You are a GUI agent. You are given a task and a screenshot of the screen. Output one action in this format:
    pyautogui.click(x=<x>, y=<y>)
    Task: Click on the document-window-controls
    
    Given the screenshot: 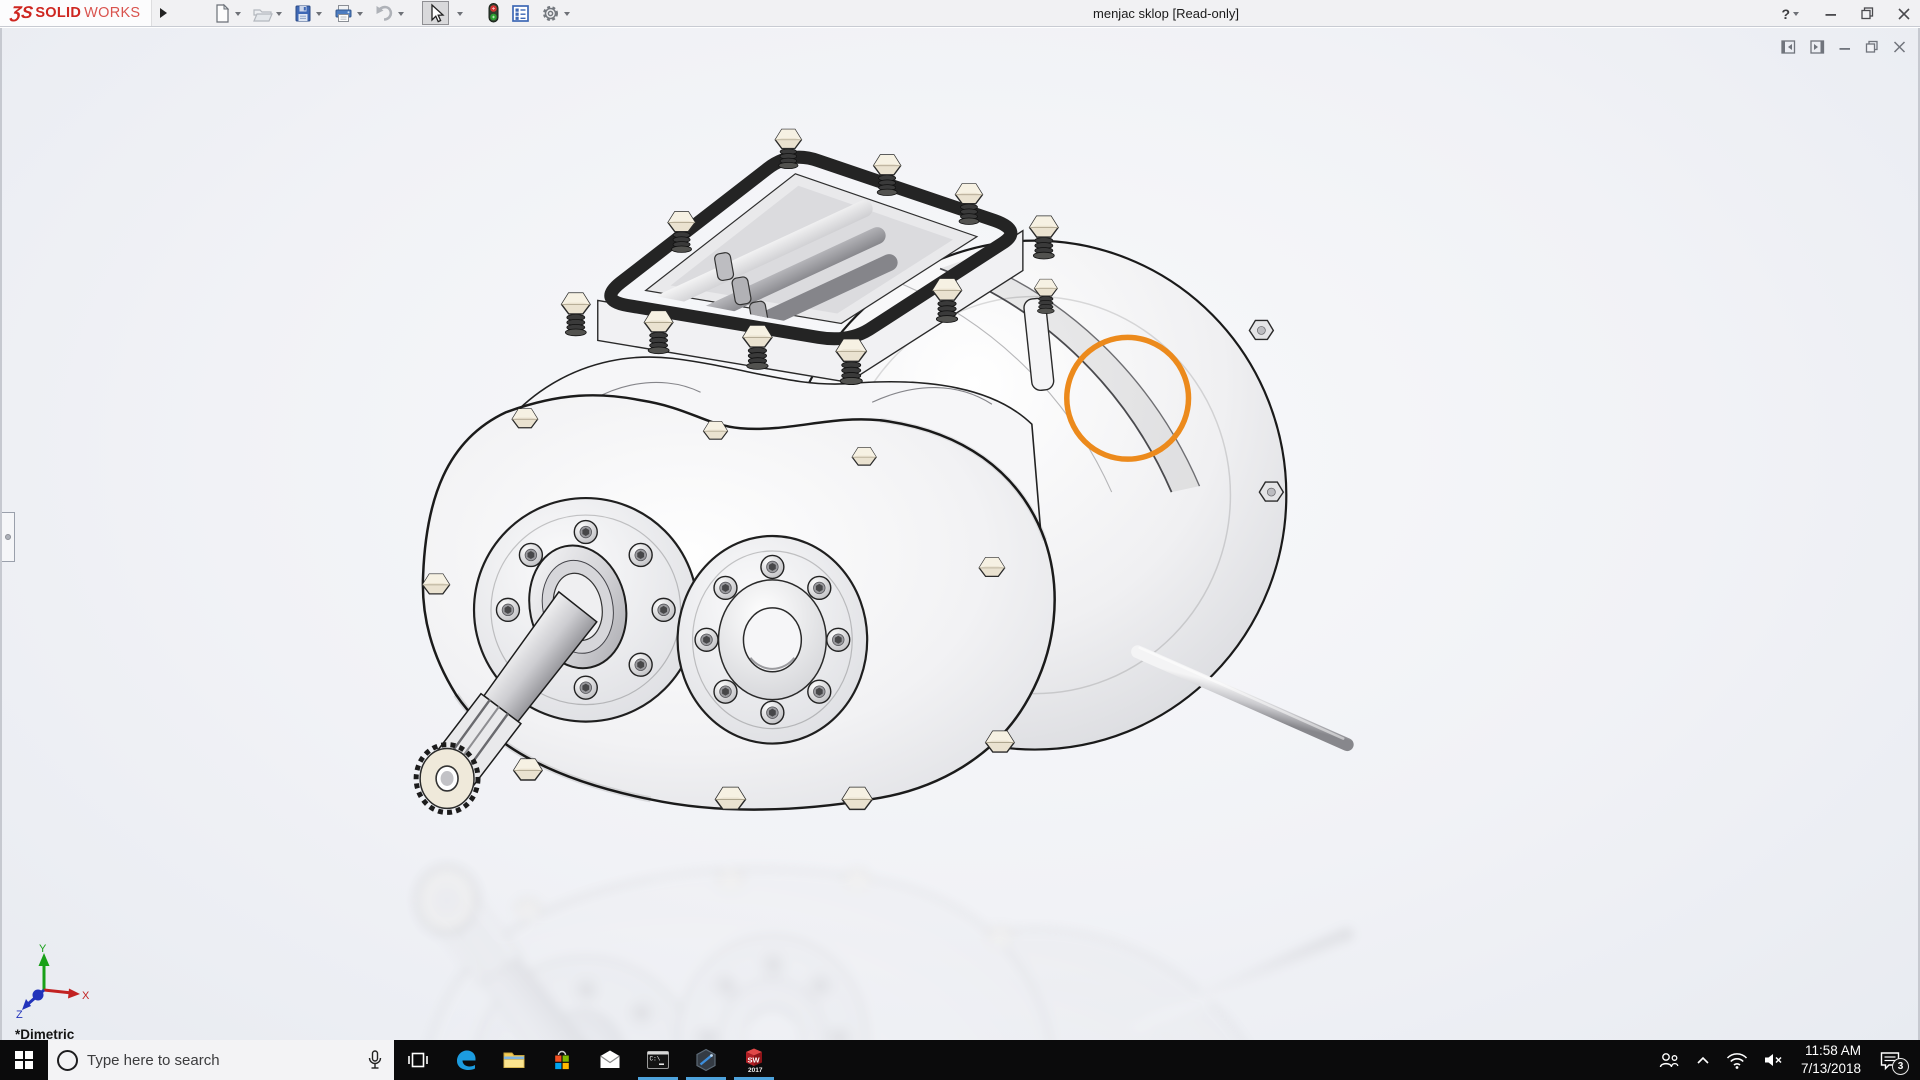 What is the action you would take?
    pyautogui.click(x=1843, y=47)
    